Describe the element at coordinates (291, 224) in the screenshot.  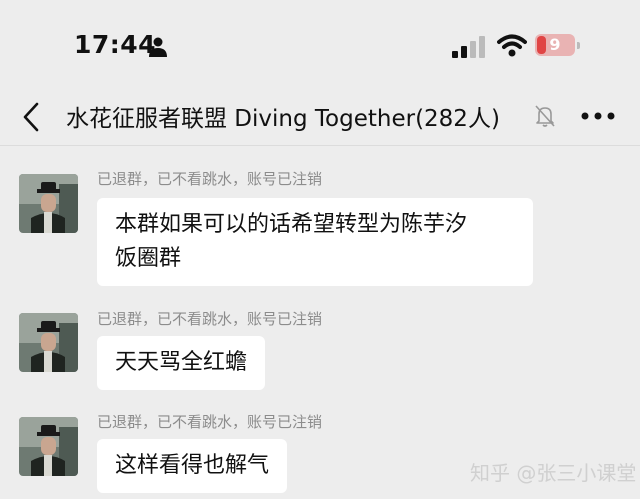
I see `message-text-line: 本群如果可以的话希望转型为陈芋汐` at that location.